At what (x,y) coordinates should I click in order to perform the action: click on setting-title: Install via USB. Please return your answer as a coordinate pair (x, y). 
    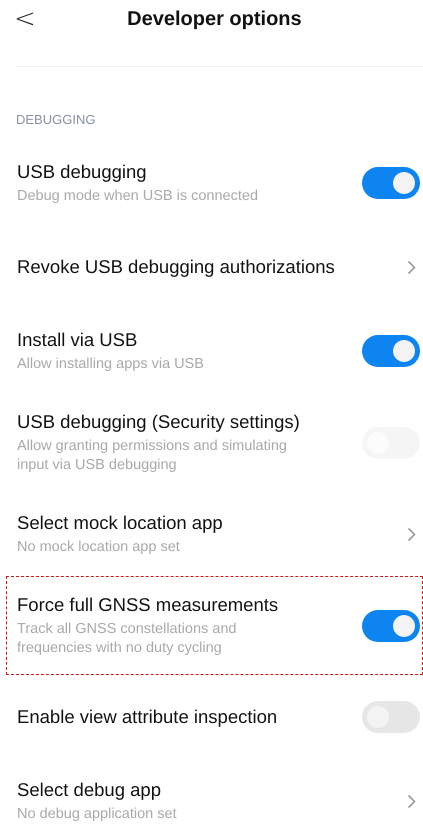
    Looking at the image, I should click on (182, 340).